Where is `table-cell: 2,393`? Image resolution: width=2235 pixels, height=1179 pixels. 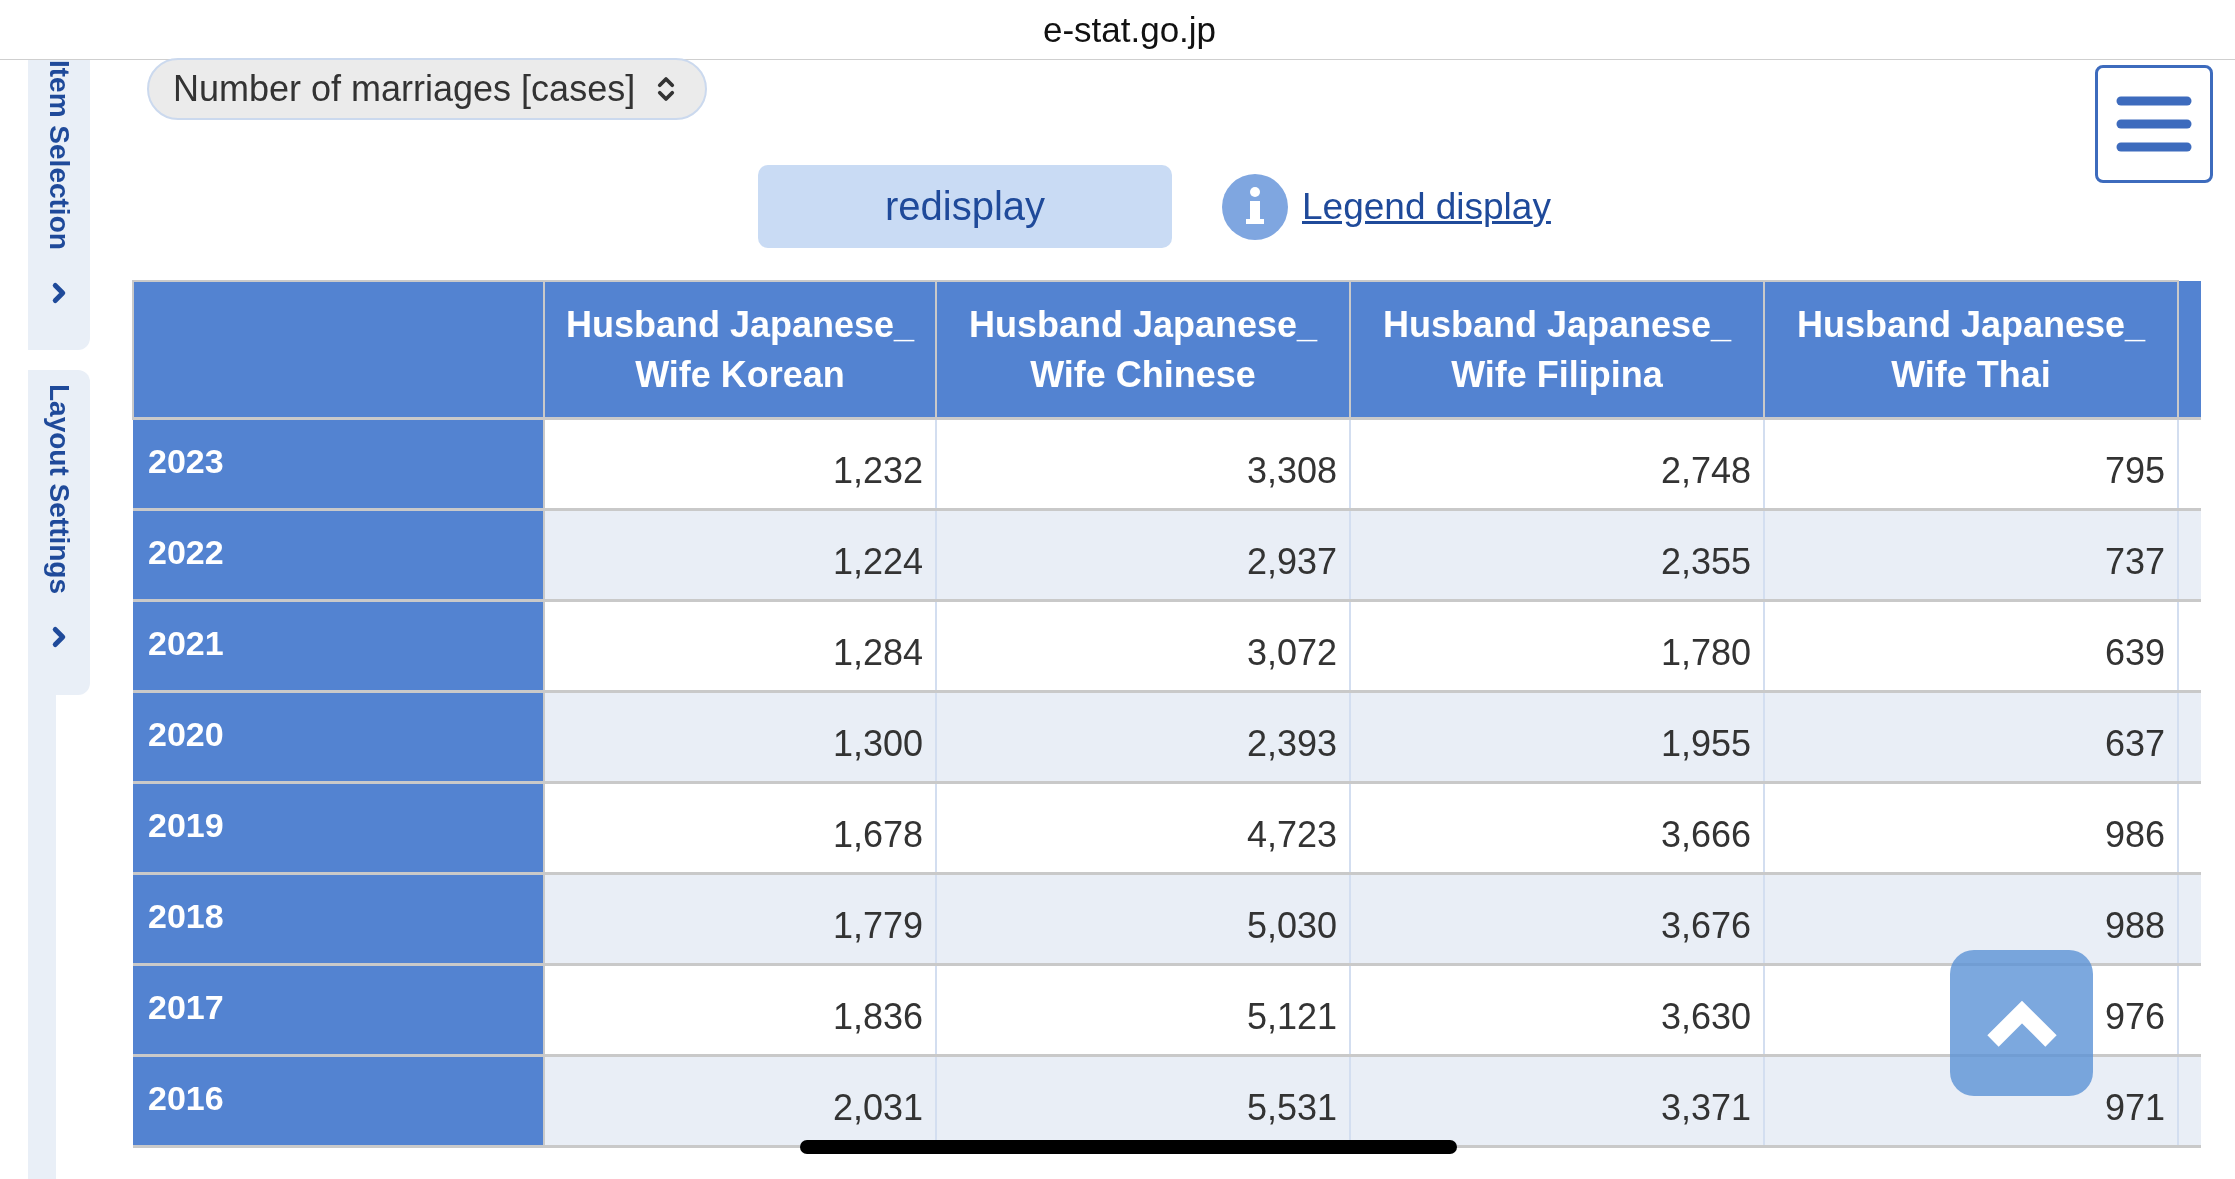
table-cell: 2,393 is located at coordinates (1143, 737).